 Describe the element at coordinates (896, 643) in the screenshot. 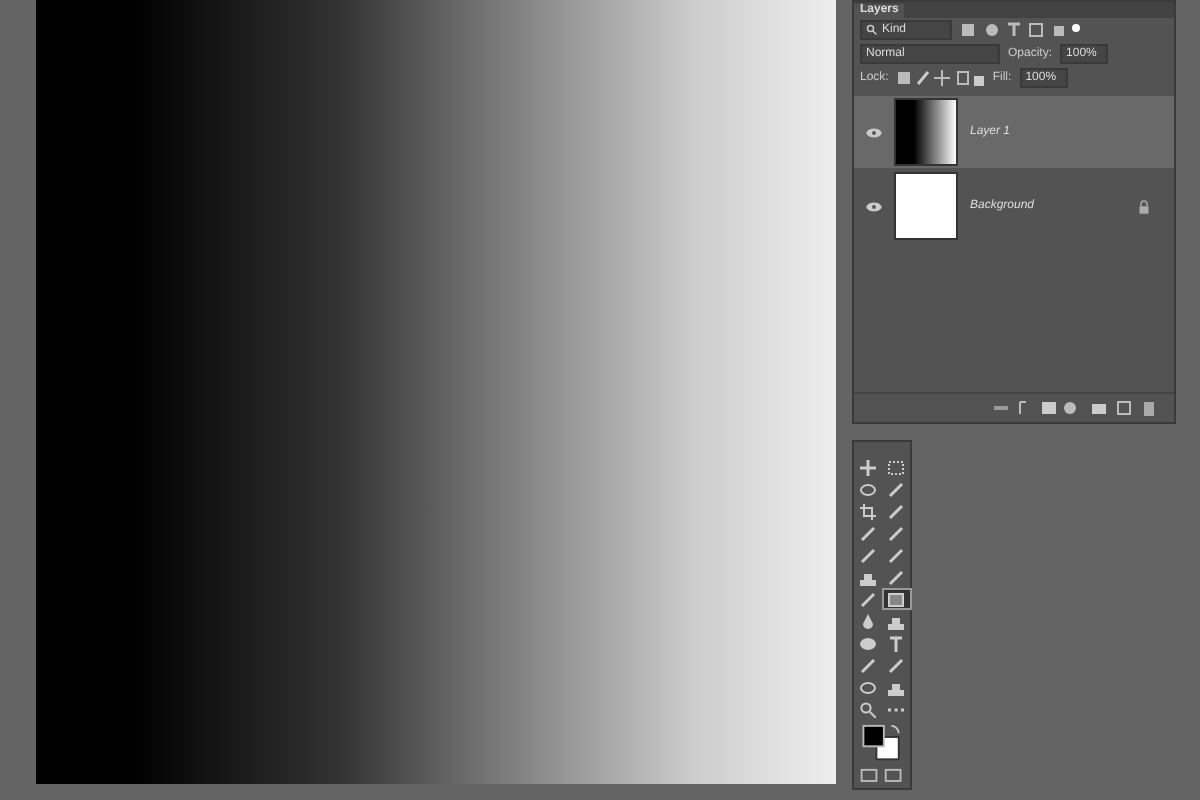

I see `type-icon` at that location.